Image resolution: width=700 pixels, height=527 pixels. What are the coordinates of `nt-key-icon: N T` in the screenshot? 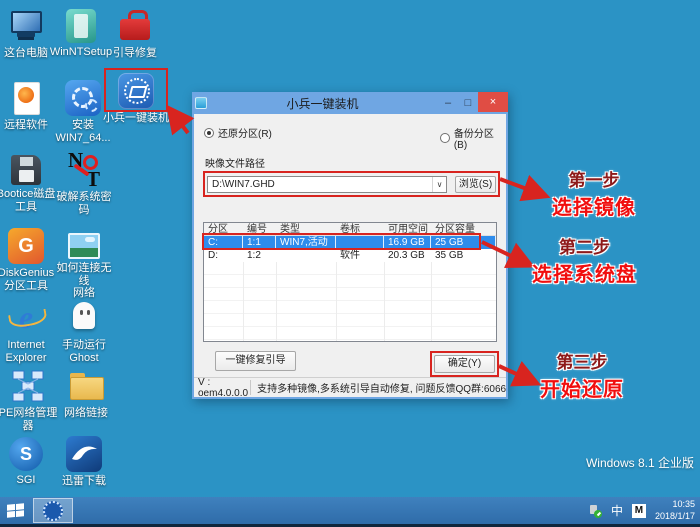 It's located at (84, 169).